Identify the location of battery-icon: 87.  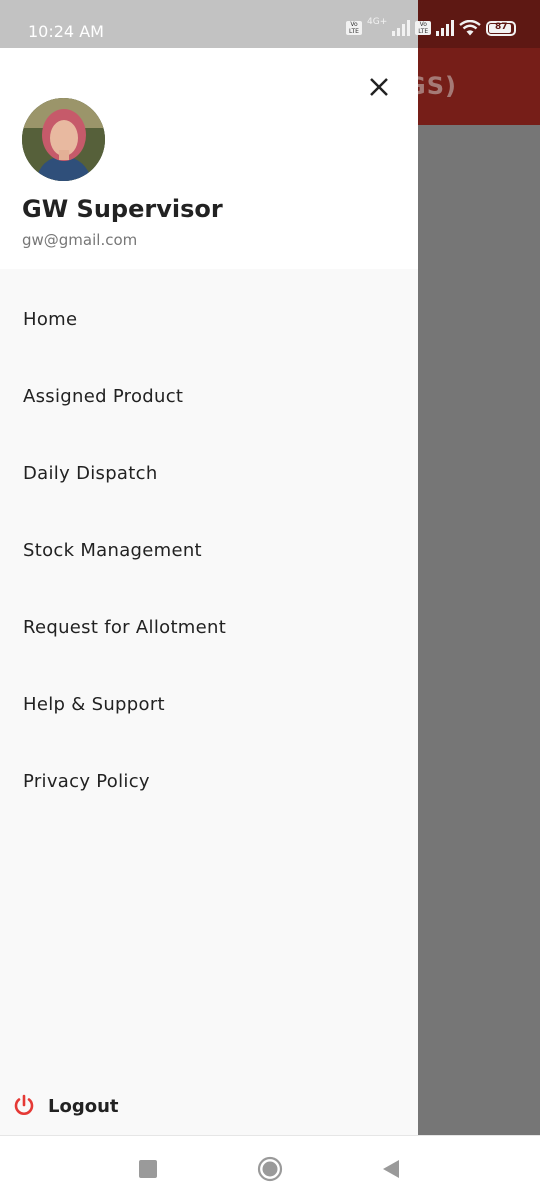
(501, 28).